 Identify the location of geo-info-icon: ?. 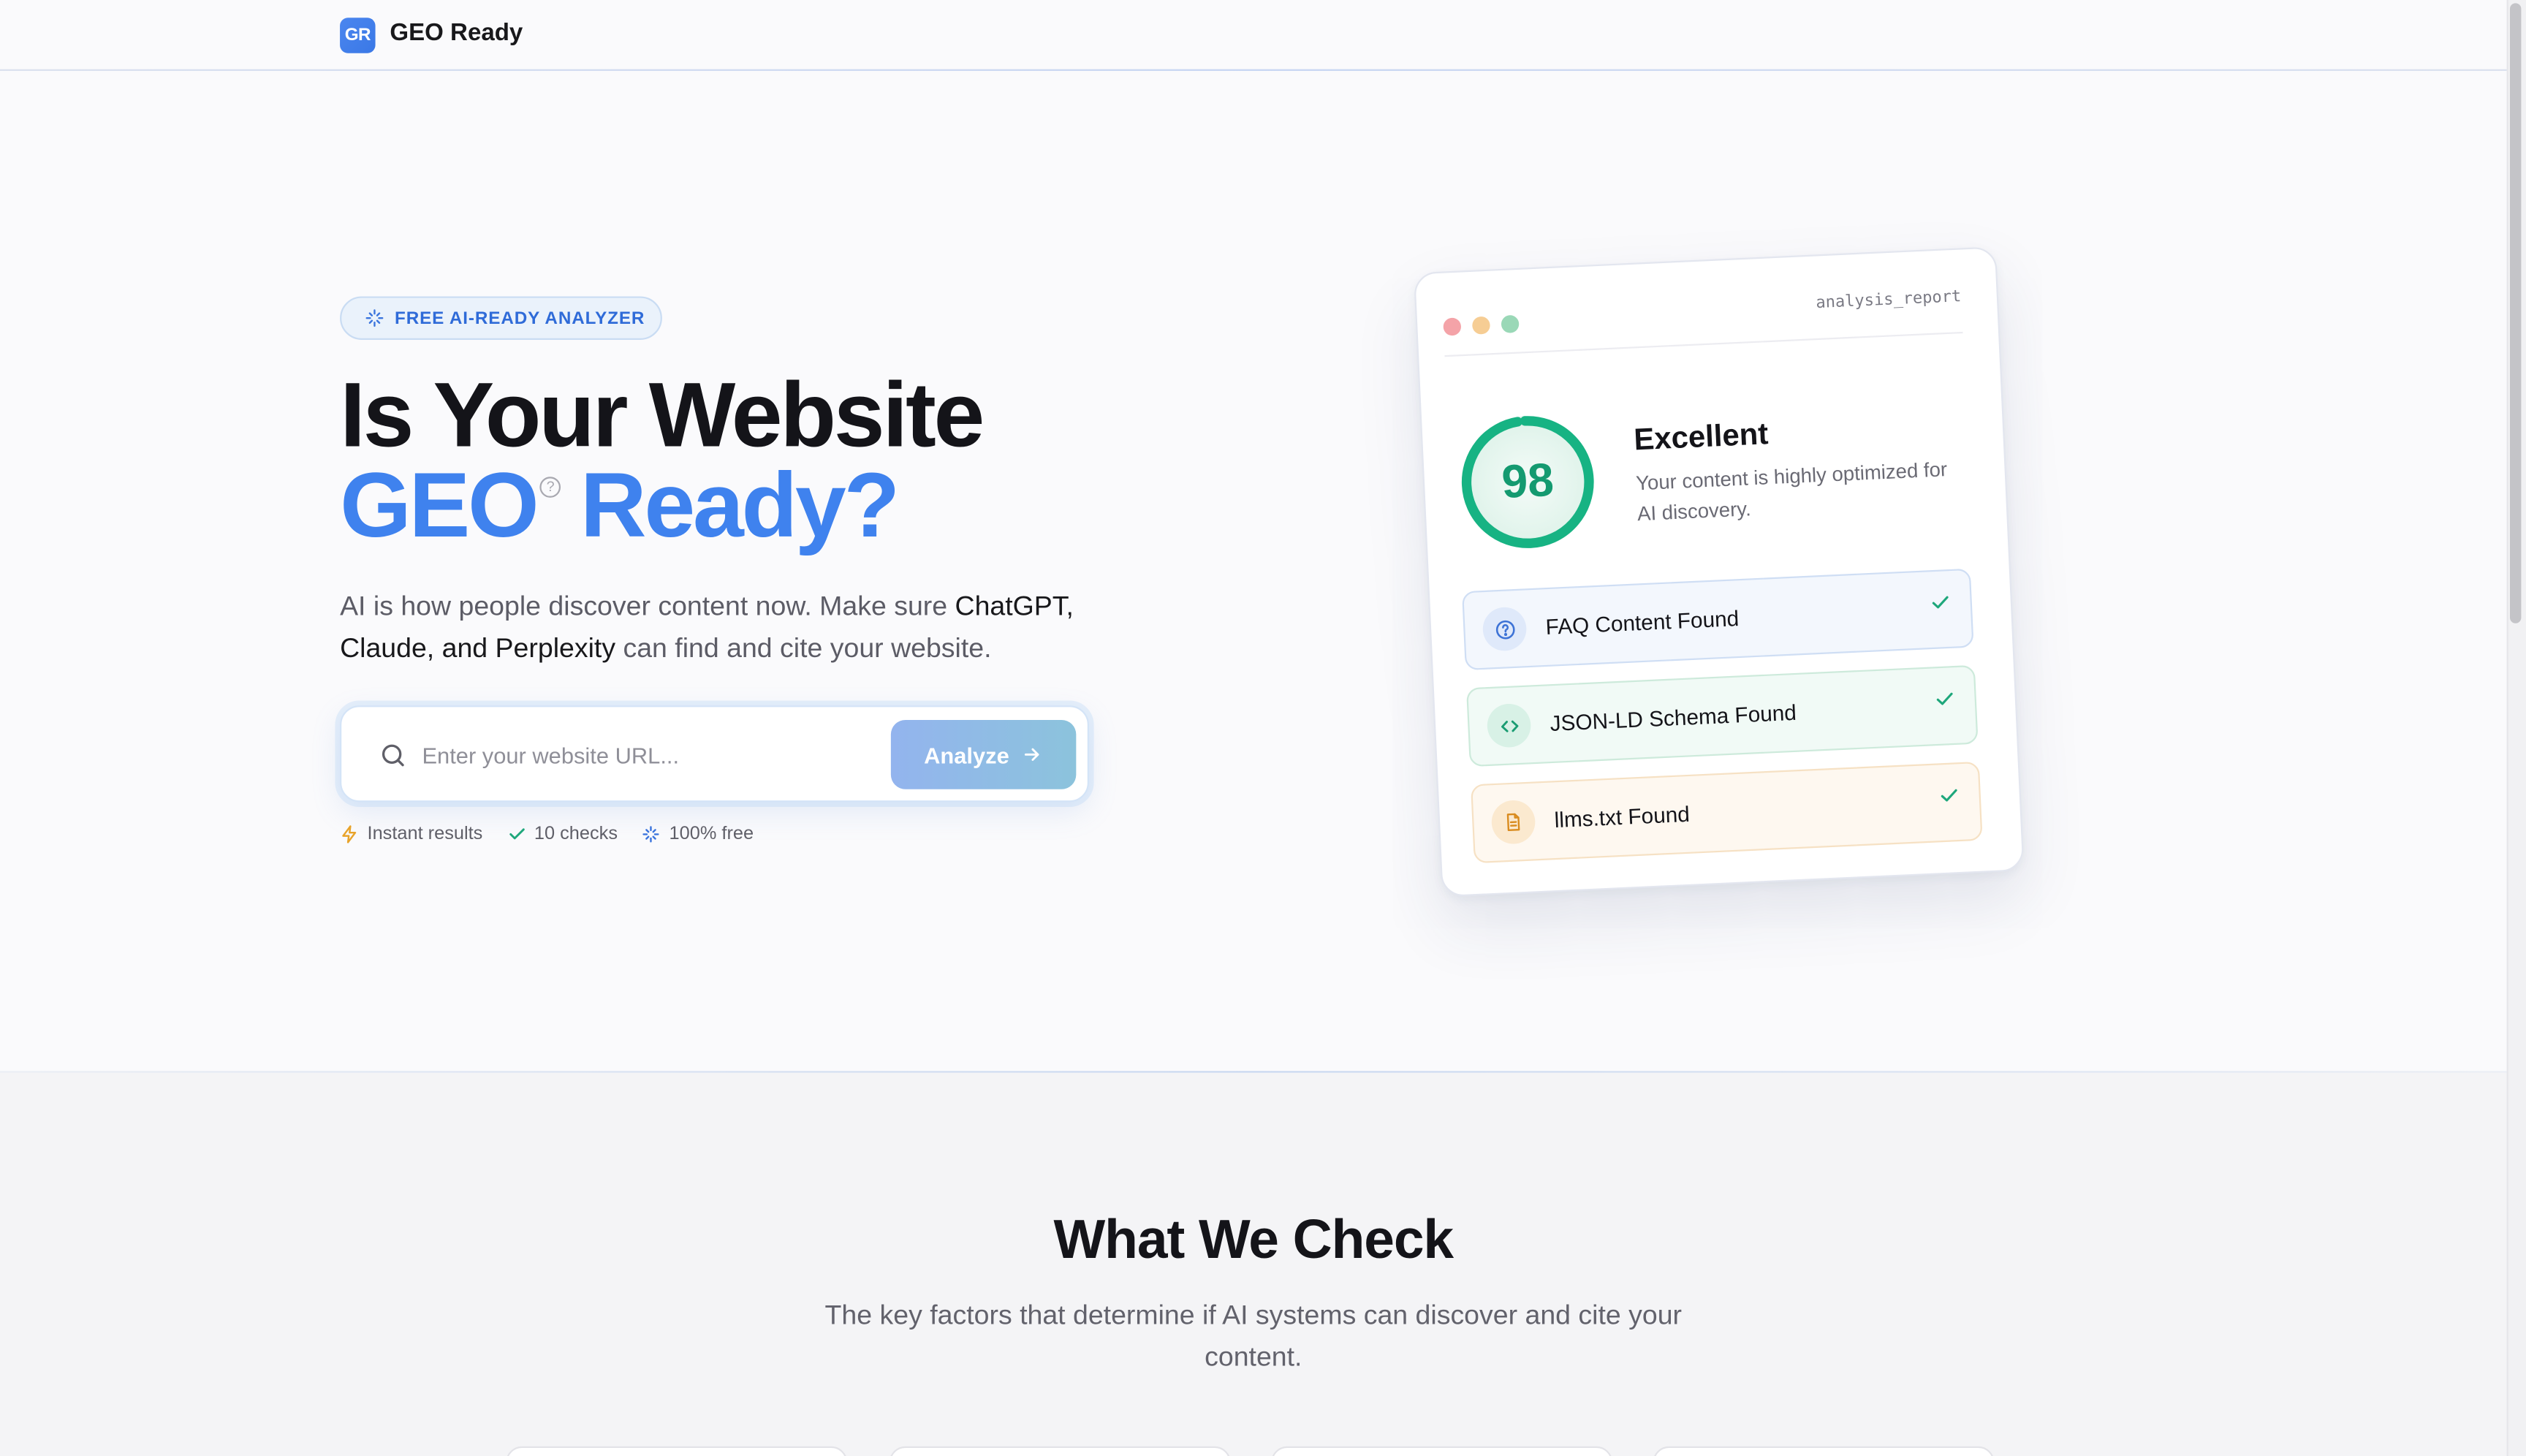
(550, 488).